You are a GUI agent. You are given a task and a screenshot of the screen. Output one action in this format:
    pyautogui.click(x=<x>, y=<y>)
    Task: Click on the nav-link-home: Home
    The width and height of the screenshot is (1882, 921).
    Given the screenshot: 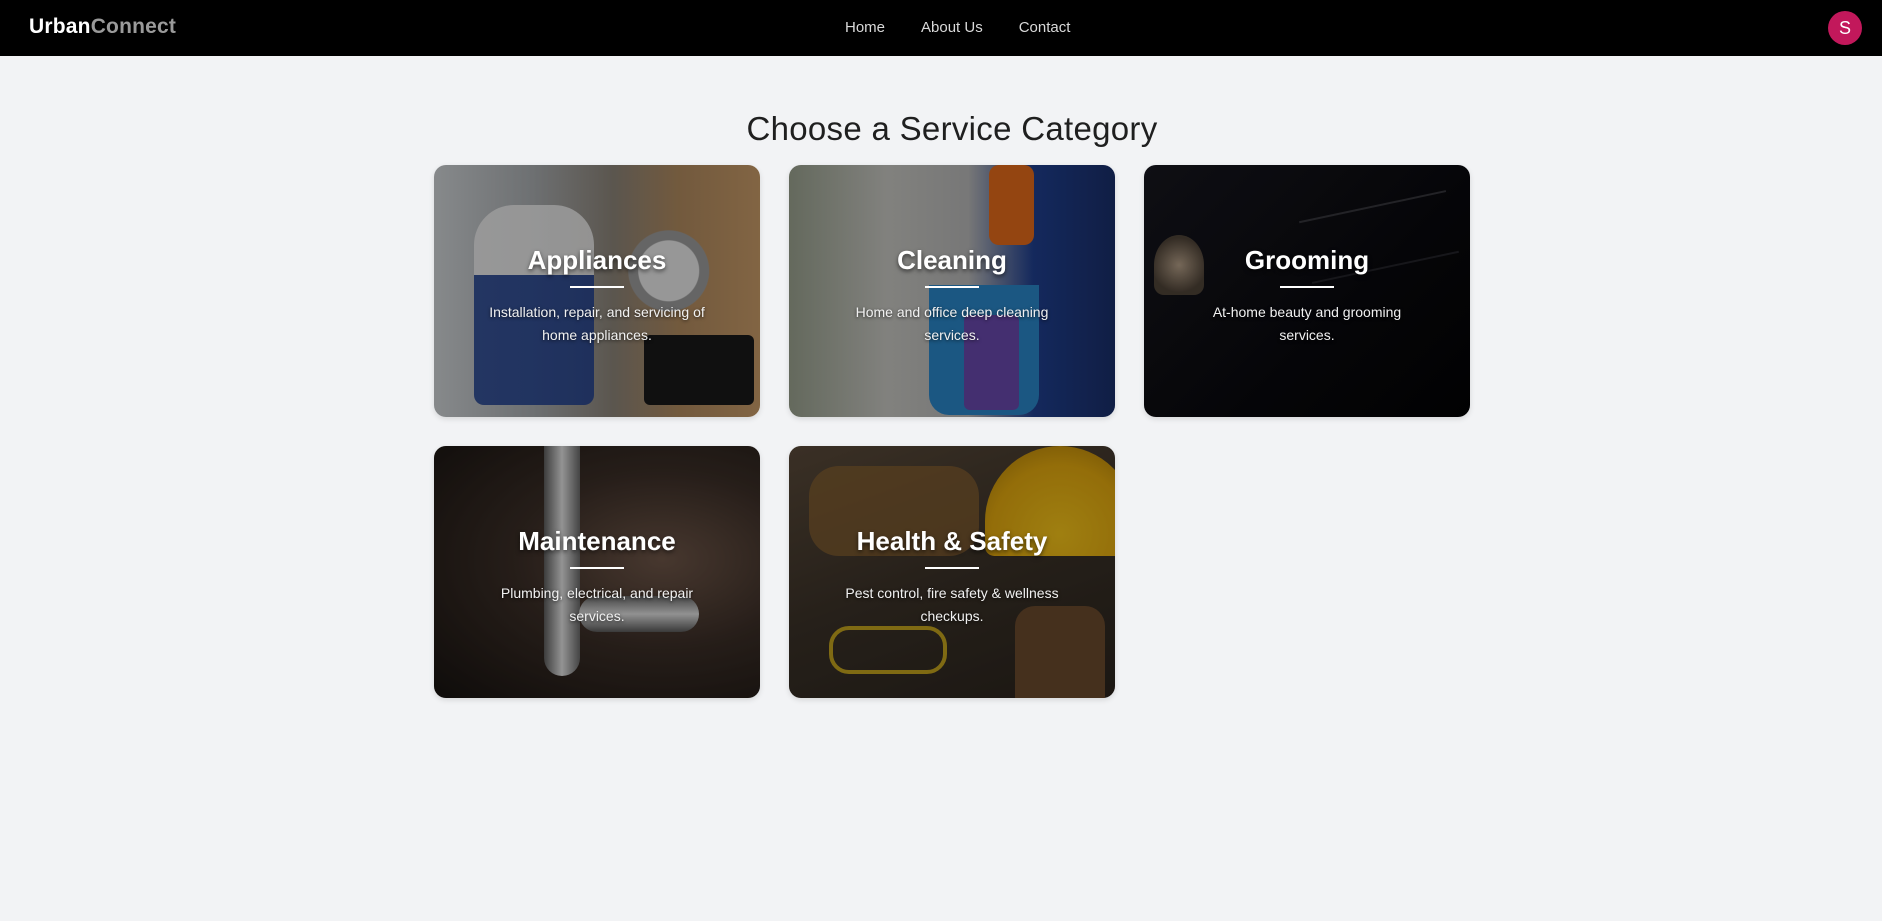 What is the action you would take?
    pyautogui.click(x=865, y=27)
    